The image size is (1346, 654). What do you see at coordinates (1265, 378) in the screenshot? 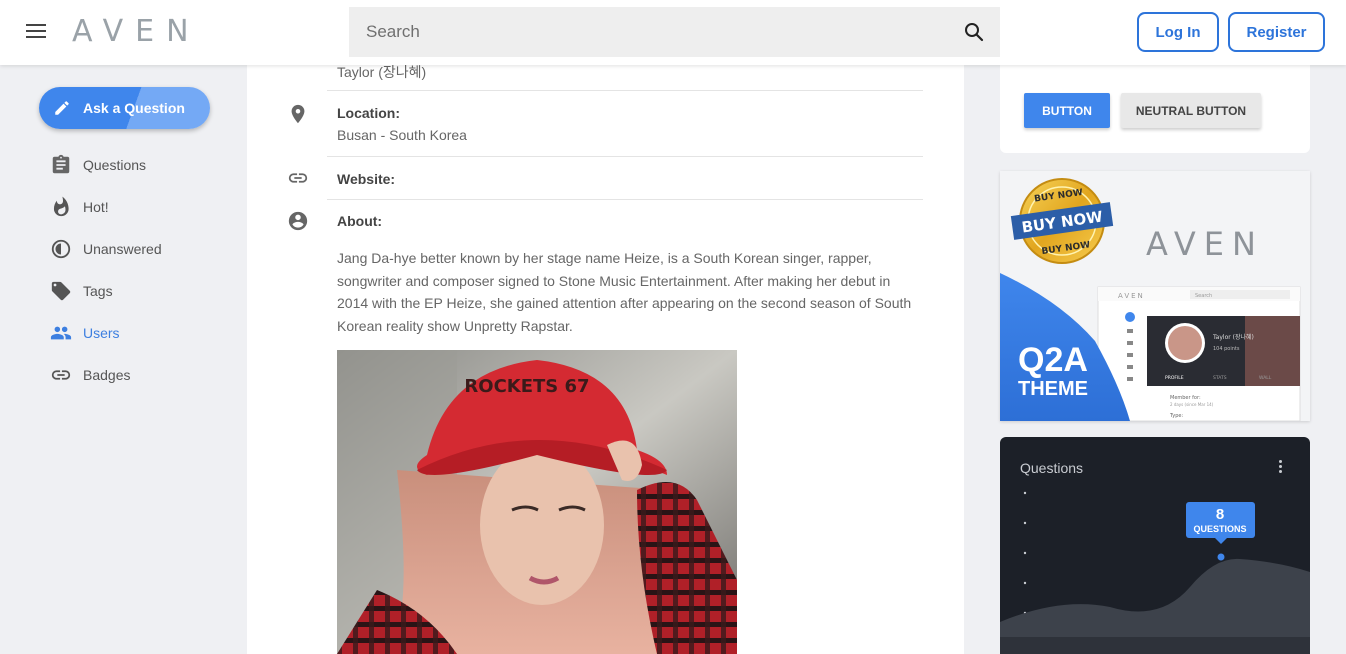
I see `mini-tab-wall: WALL` at bounding box center [1265, 378].